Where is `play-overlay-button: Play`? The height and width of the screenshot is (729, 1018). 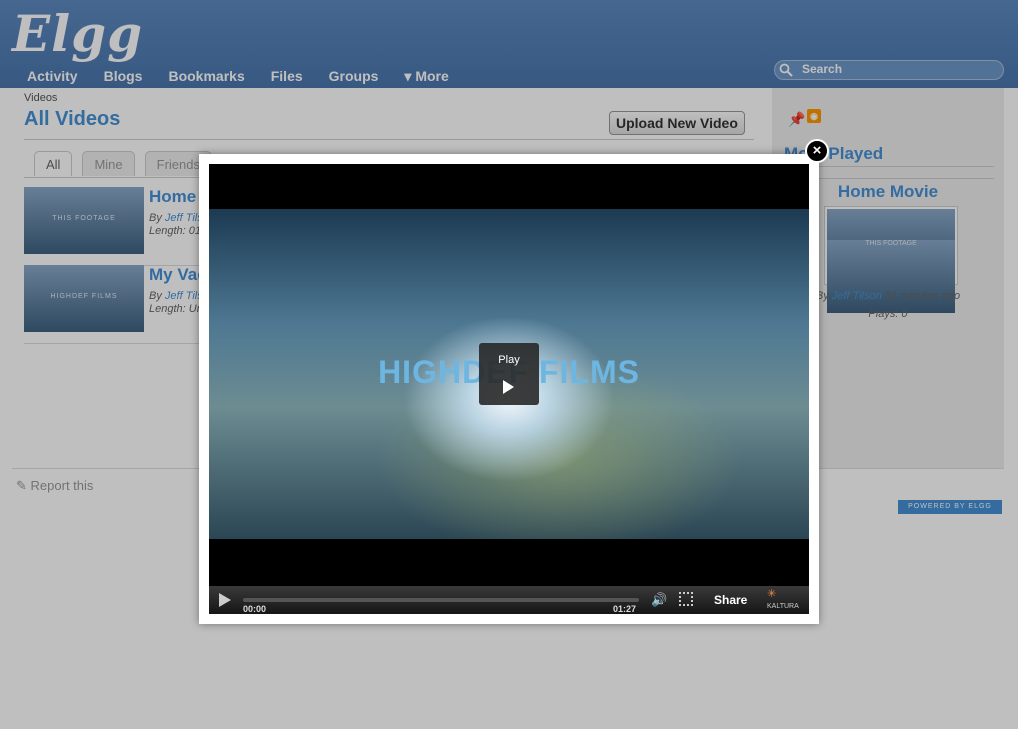
play-overlay-button: Play is located at coordinates (509, 374).